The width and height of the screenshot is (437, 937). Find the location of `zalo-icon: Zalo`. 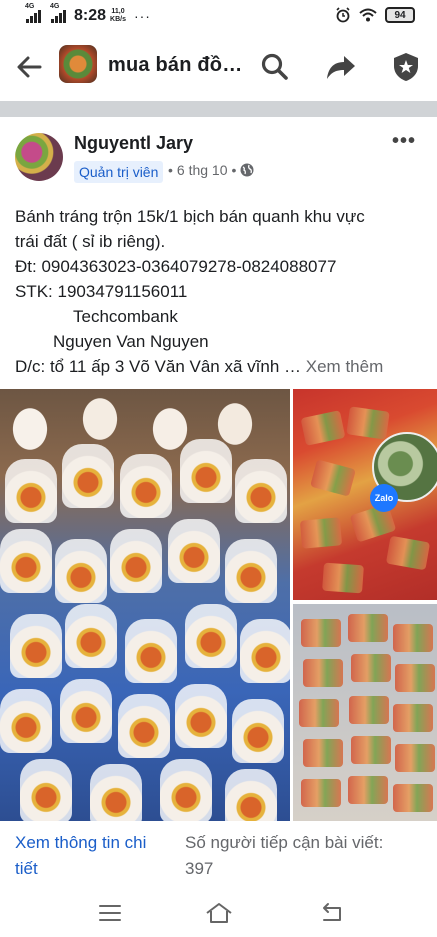

zalo-icon: Zalo is located at coordinates (384, 498).